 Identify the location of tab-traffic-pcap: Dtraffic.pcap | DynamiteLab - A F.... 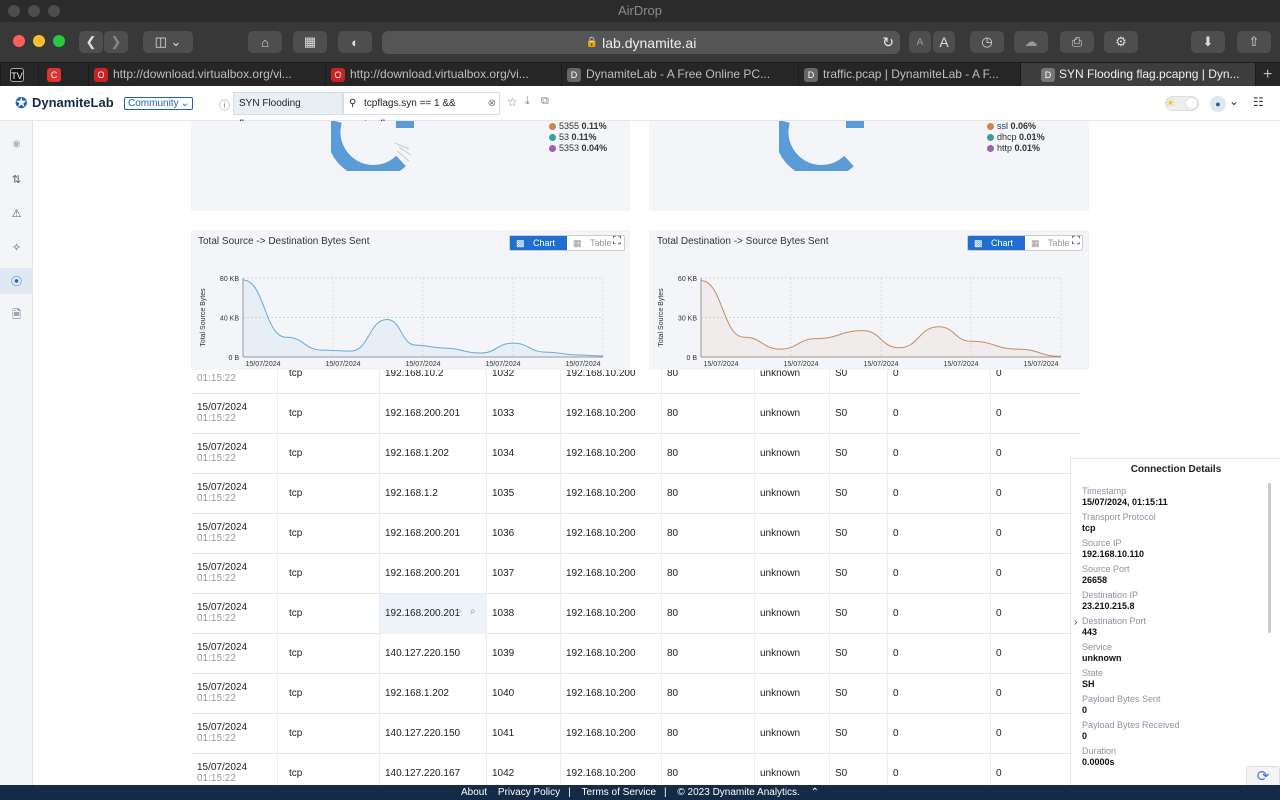
(909, 75).